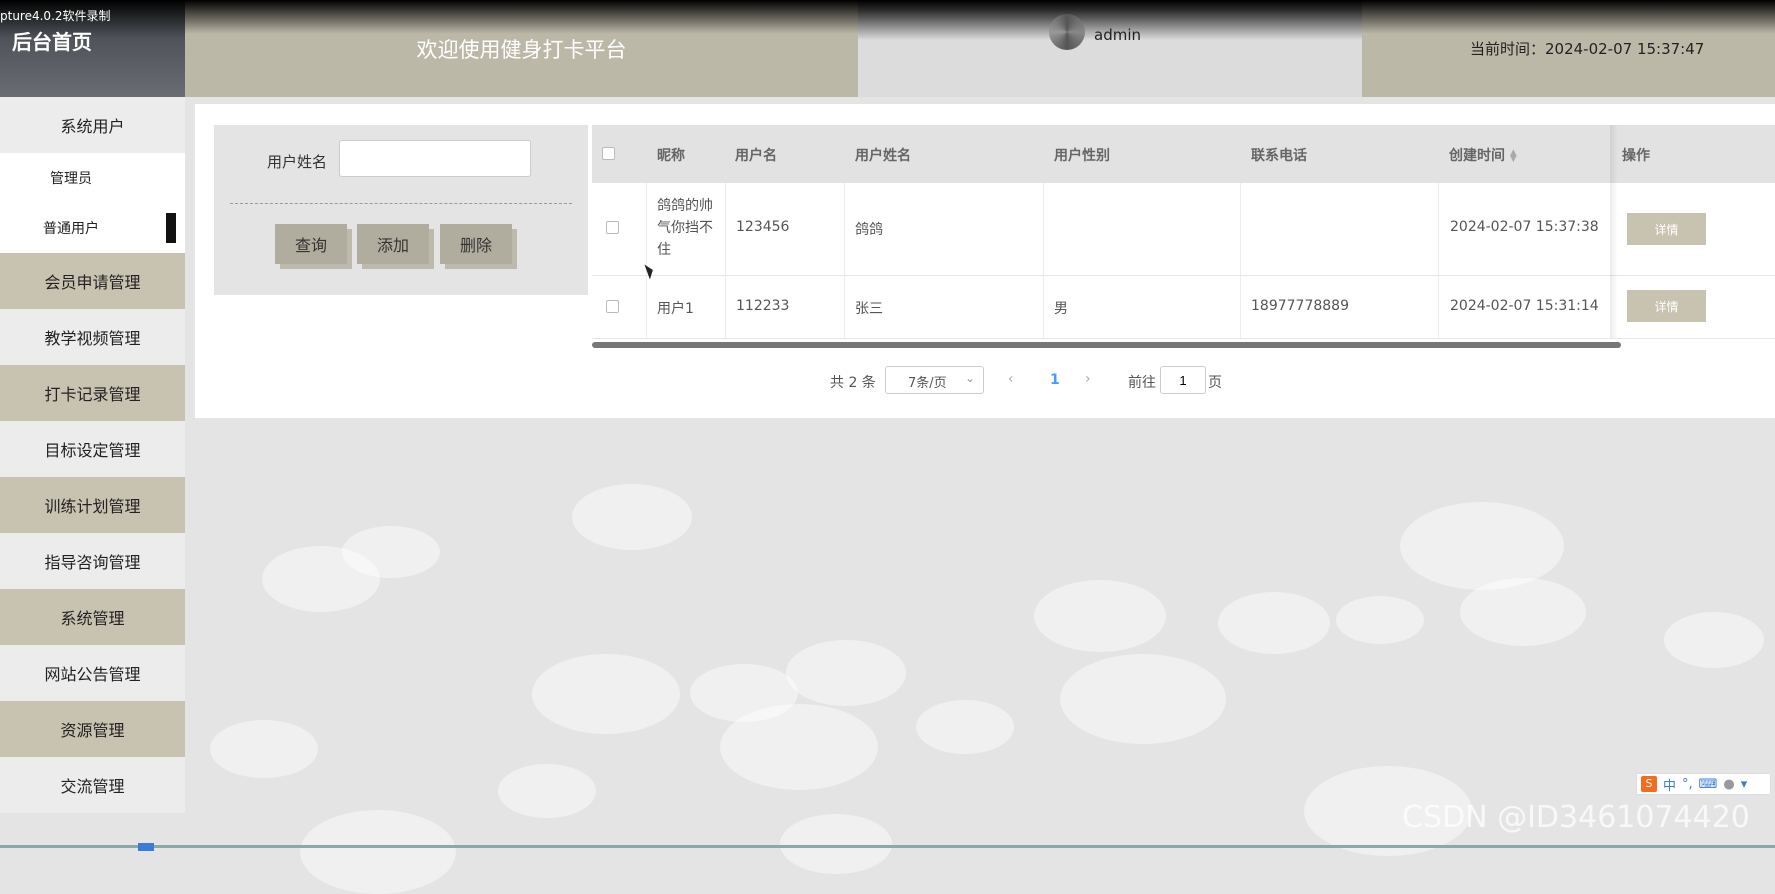  What do you see at coordinates (1279, 156) in the screenshot?
I see `column-header: 联系电话` at bounding box center [1279, 156].